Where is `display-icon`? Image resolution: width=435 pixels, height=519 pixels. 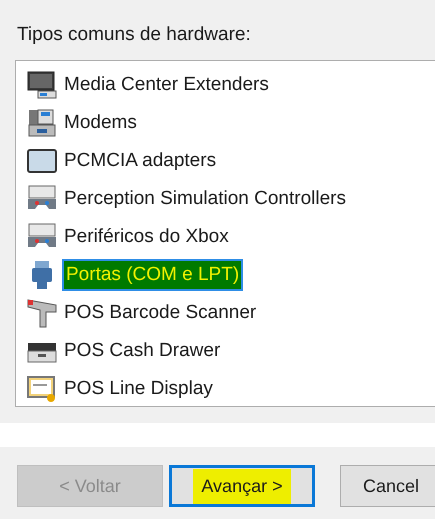
display-icon is located at coordinates (42, 389).